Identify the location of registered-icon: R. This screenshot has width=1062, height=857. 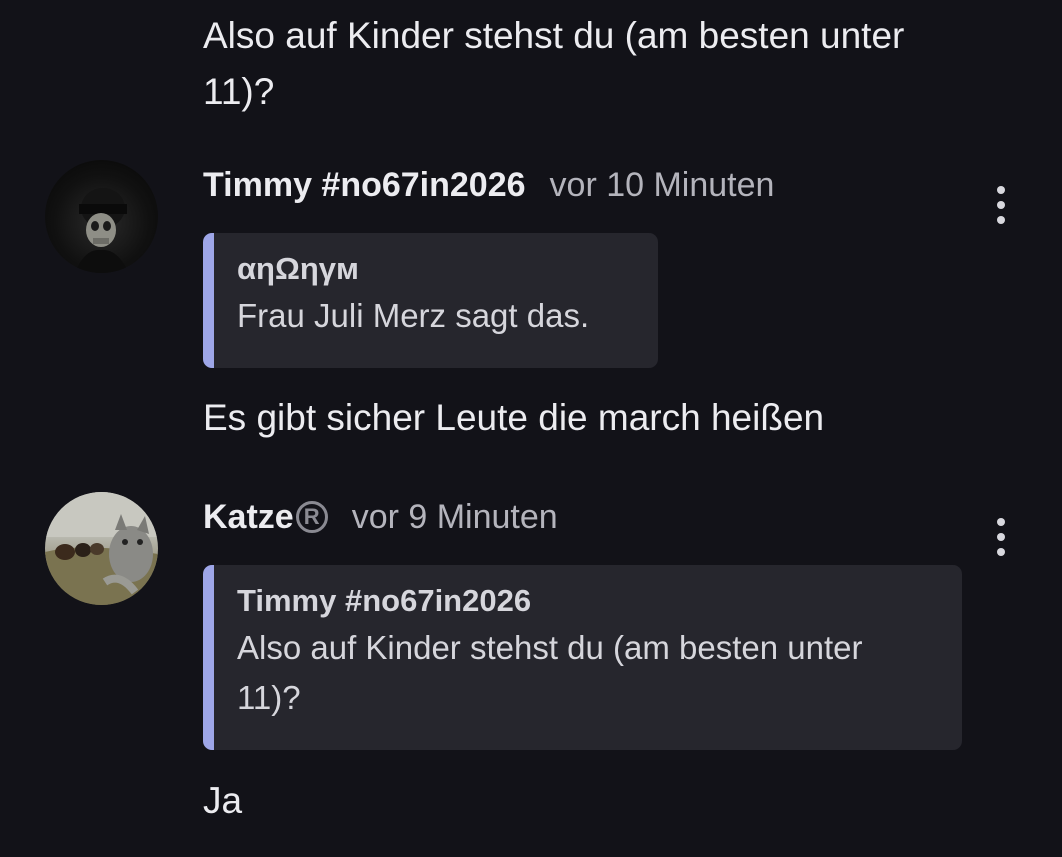
(311, 517).